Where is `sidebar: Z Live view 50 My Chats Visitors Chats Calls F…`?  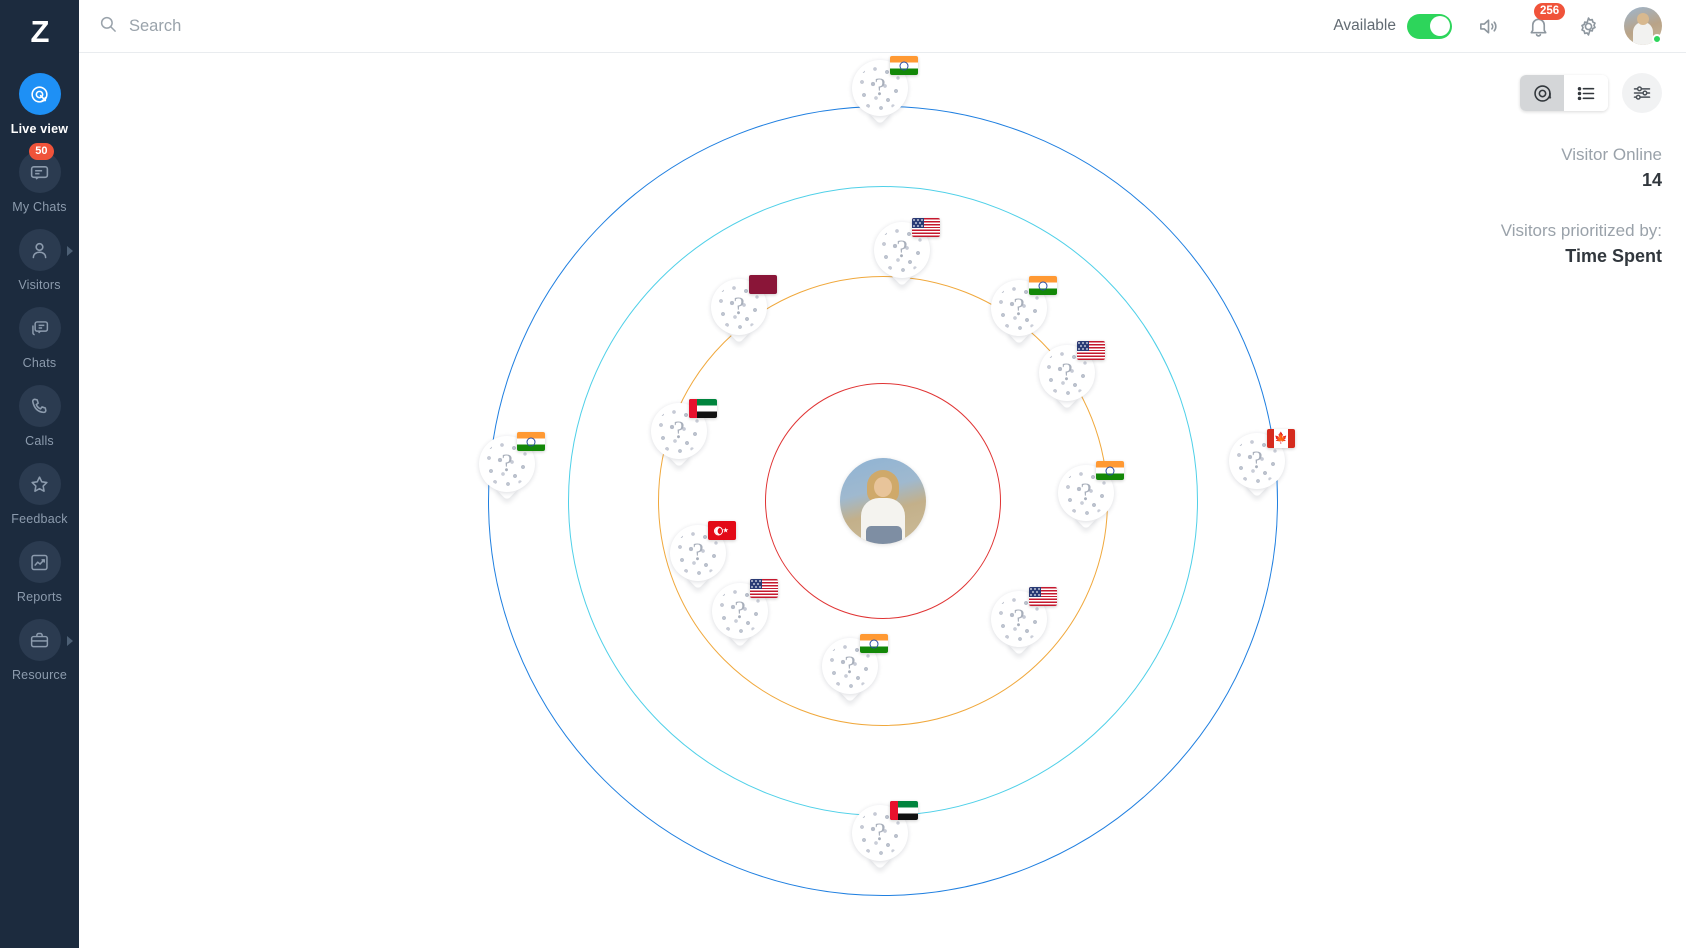
sidebar: Z Live view 50 My Chats Visitors Chats Calls F… is located at coordinates (39, 474).